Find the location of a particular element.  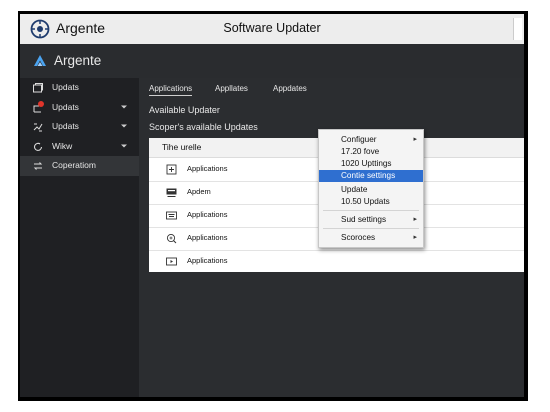

title-bar: Argente Software Updater is located at coordinates (272, 29).